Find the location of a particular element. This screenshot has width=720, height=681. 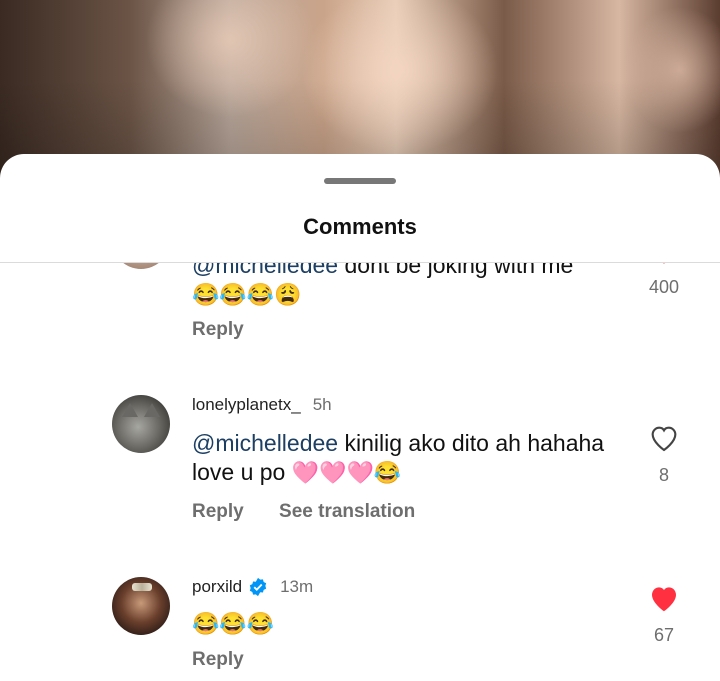

comment-actions: Reply See translation is located at coordinates (318, 512).